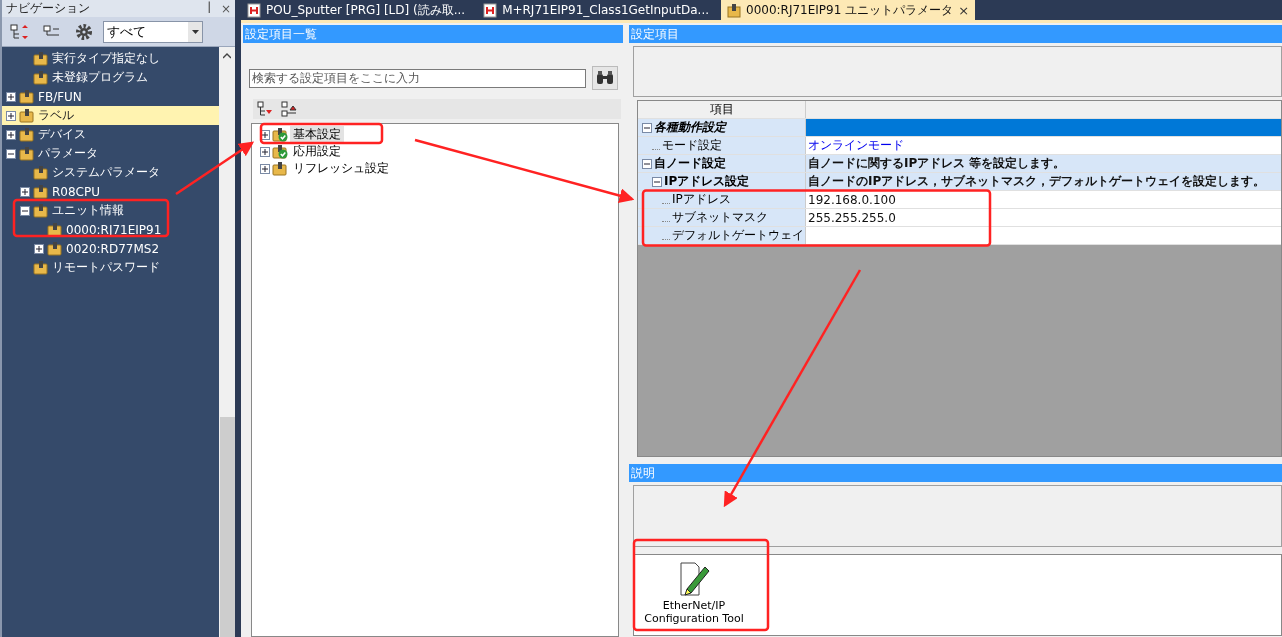 Image resolution: width=1282 pixels, height=637 pixels. Describe the element at coordinates (110, 210) in the screenshot. I see `navigation-item: ユニット情報` at that location.